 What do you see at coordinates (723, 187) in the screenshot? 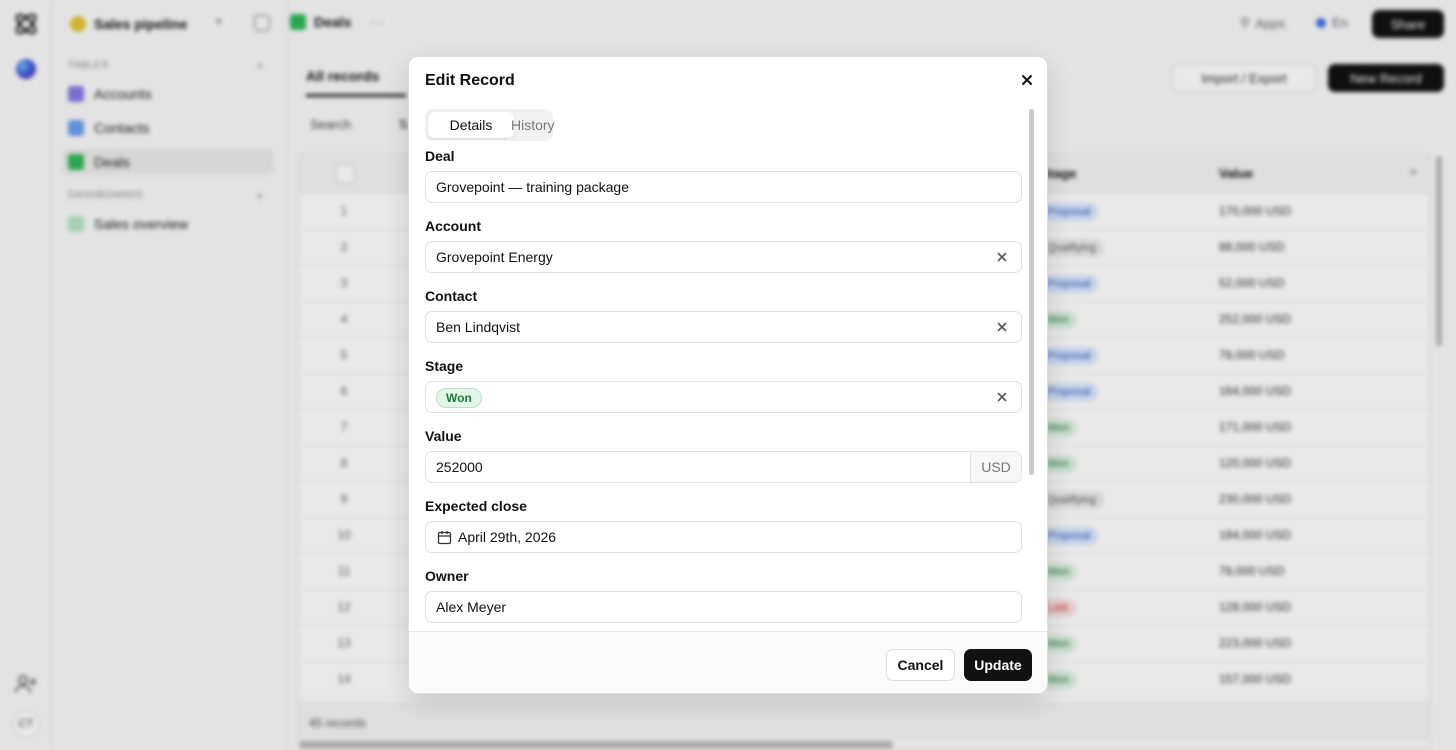
I see `deal-input: Grovepoint — training package` at bounding box center [723, 187].